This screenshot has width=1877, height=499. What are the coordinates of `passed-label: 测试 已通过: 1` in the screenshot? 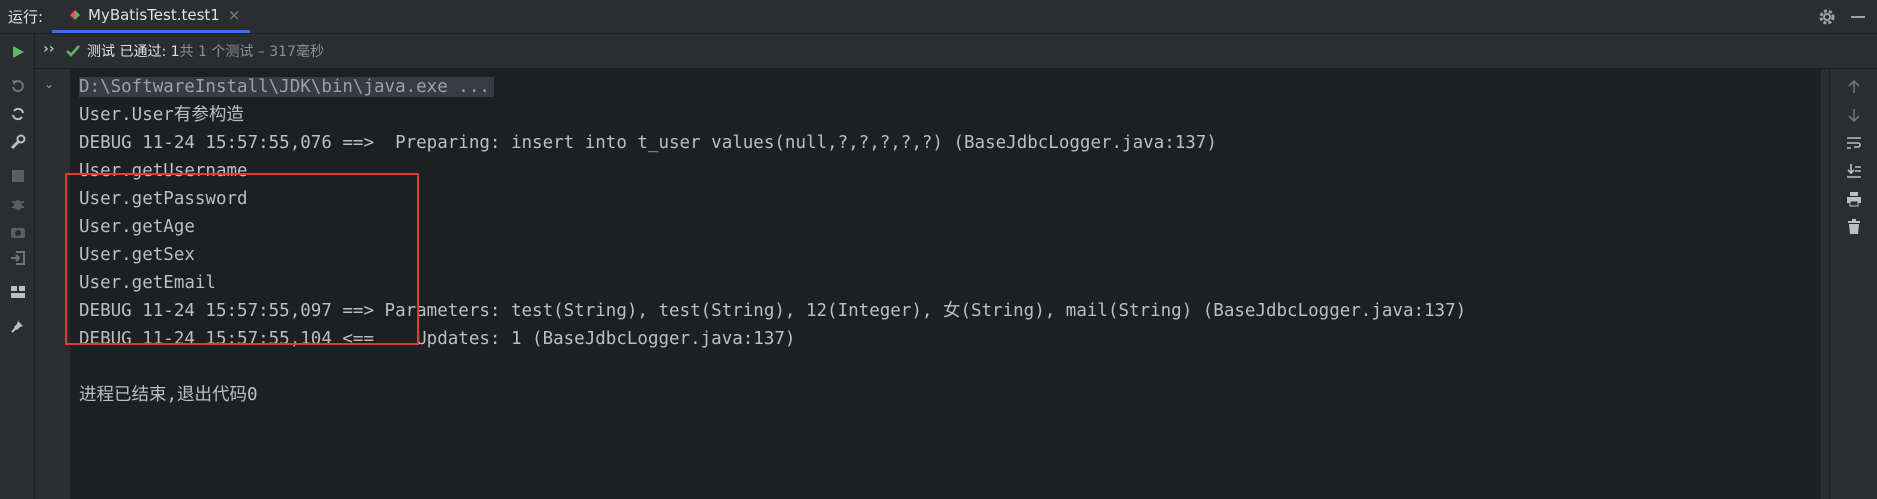 It's located at (133, 52).